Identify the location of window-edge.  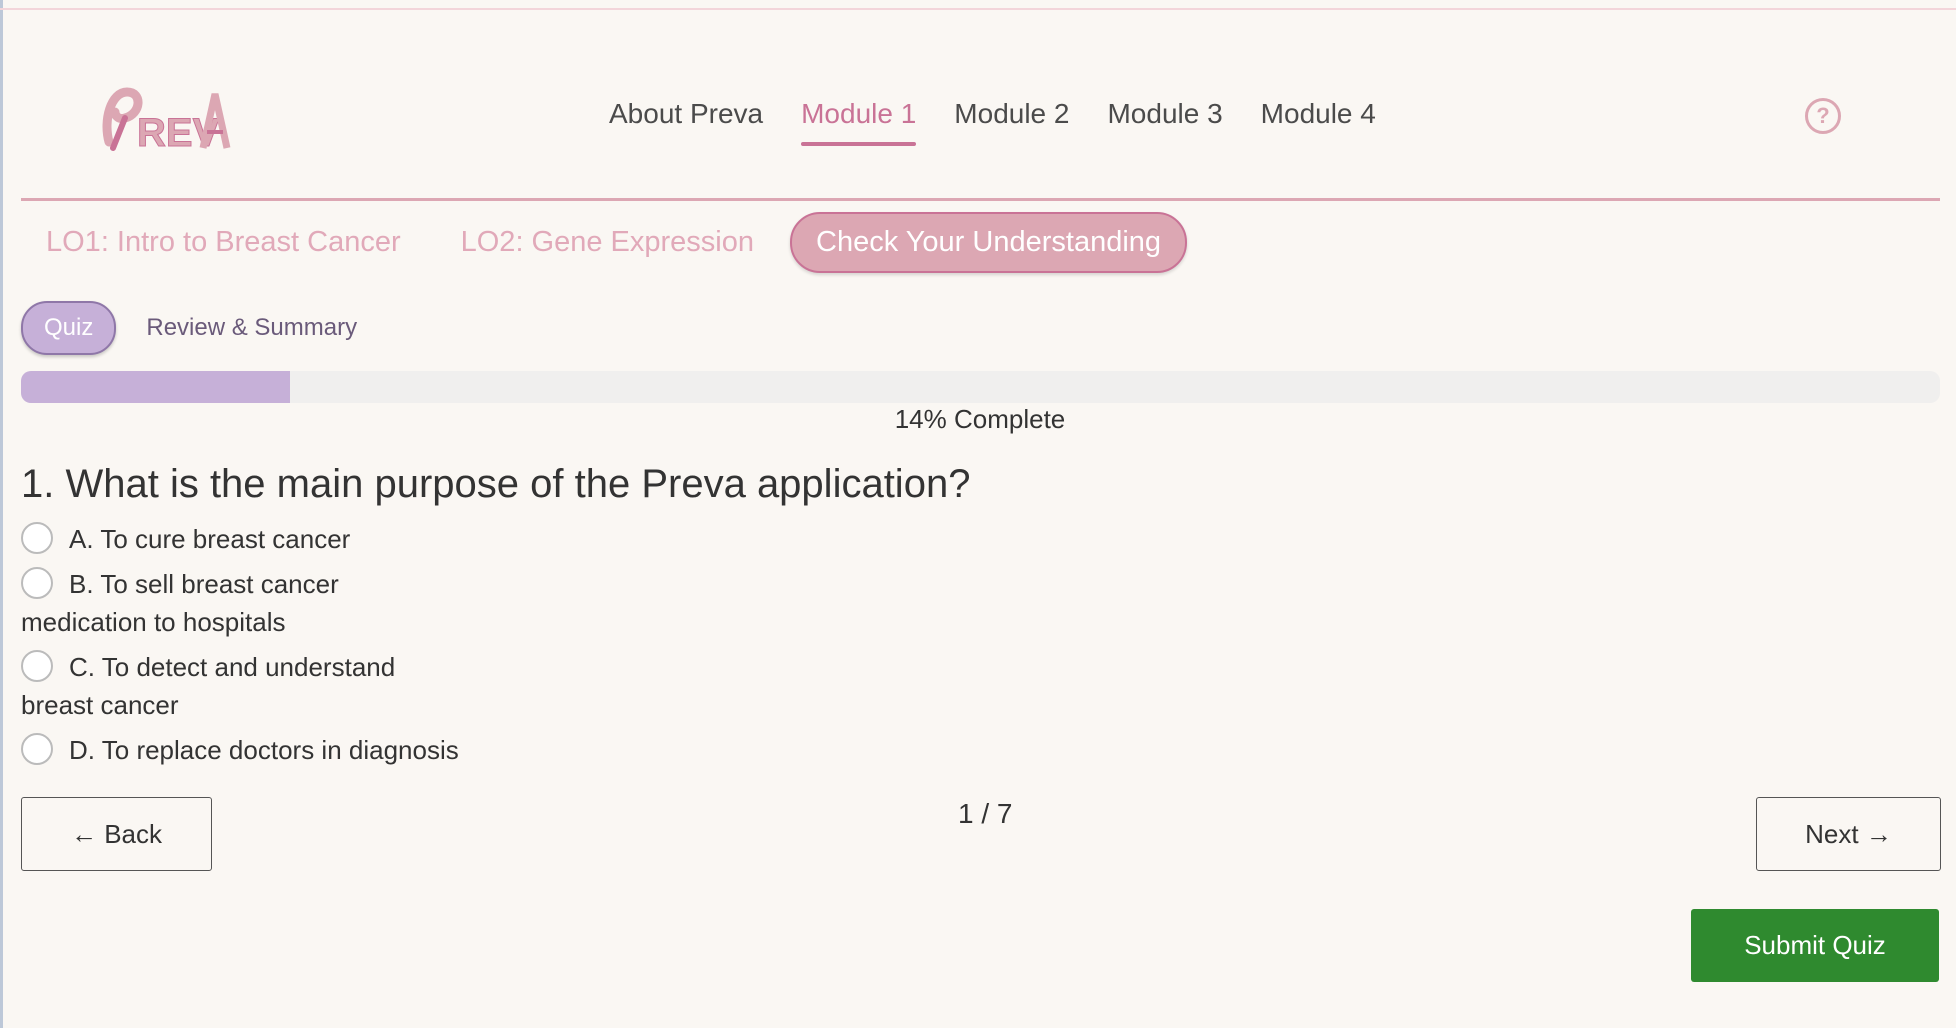
(1, 514).